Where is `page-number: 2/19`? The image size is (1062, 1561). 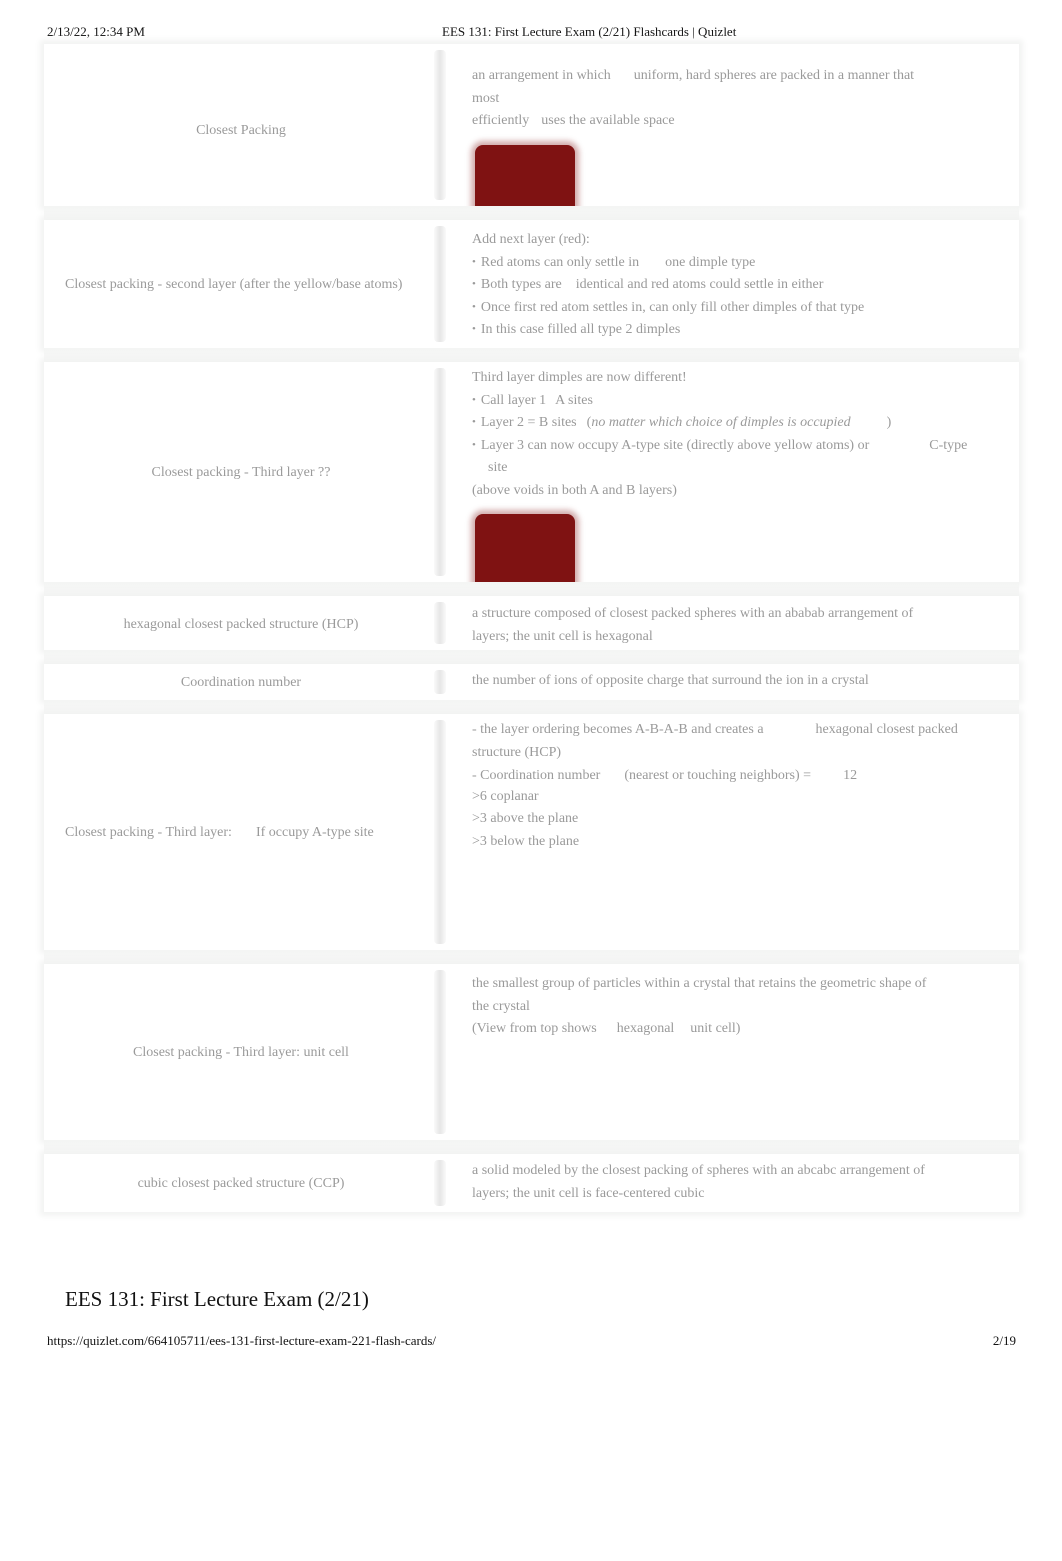 page-number: 2/19 is located at coordinates (1004, 1340).